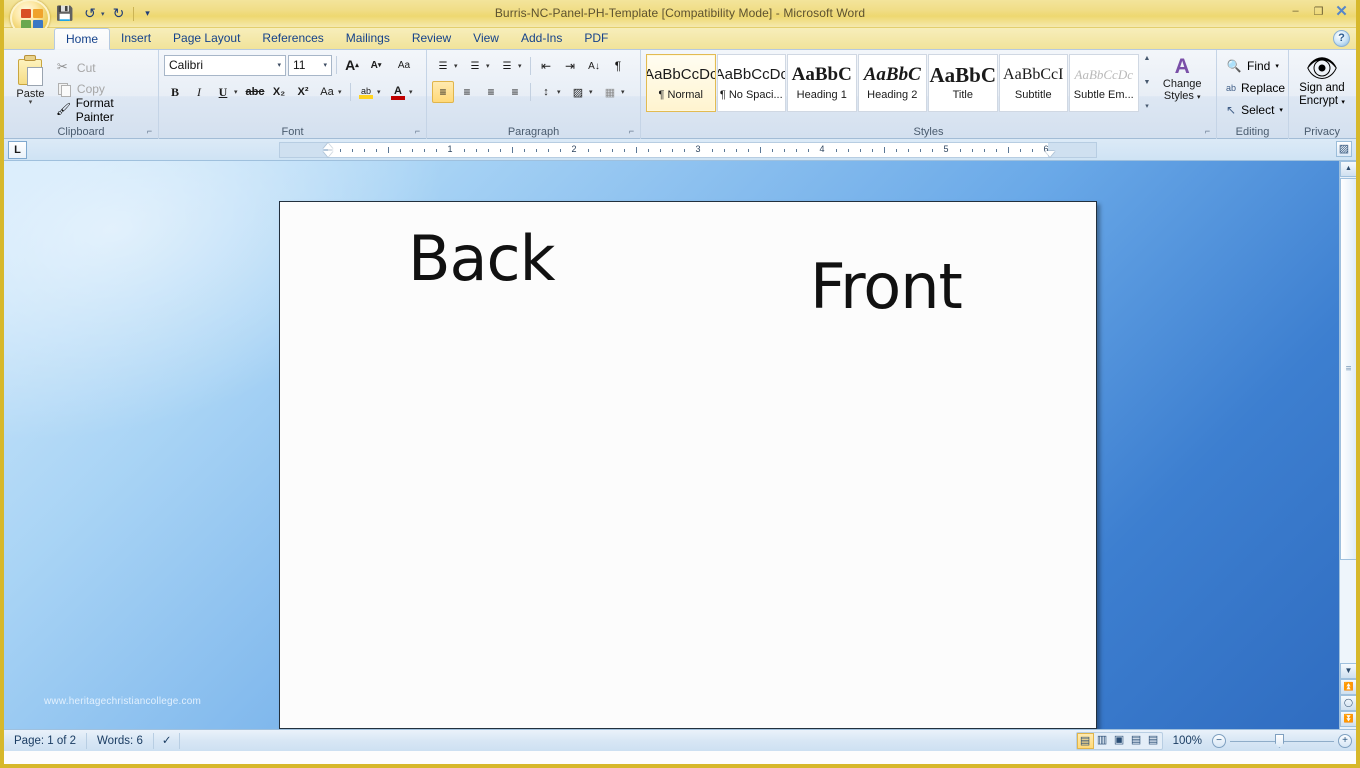  What do you see at coordinates (1348, 719) in the screenshot?
I see `next-page-button: ⏬` at bounding box center [1348, 719].